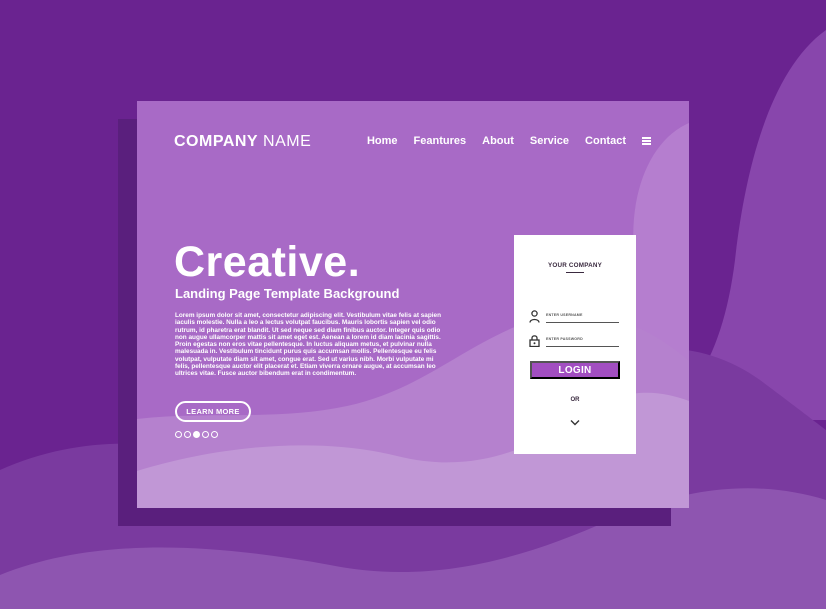 Image resolution: width=826 pixels, height=609 pixels. What do you see at coordinates (534, 316) in the screenshot?
I see `user-icon` at bounding box center [534, 316].